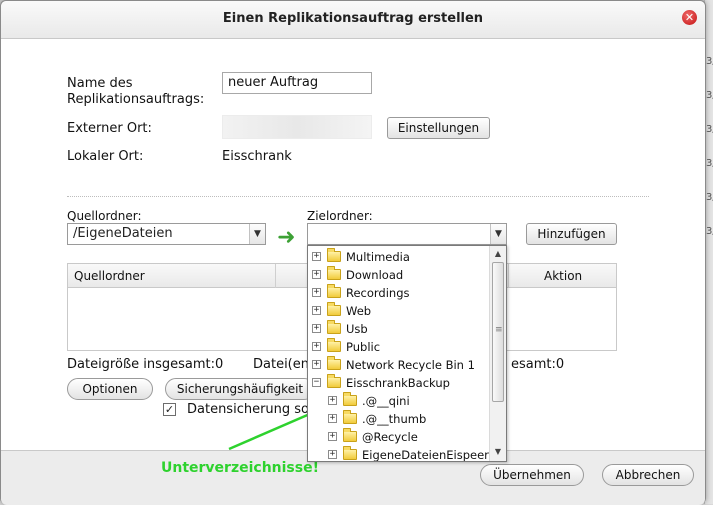 This screenshot has height=505, width=713. I want to click on folder-tree-item-label: .@__qini, so click(386, 401).